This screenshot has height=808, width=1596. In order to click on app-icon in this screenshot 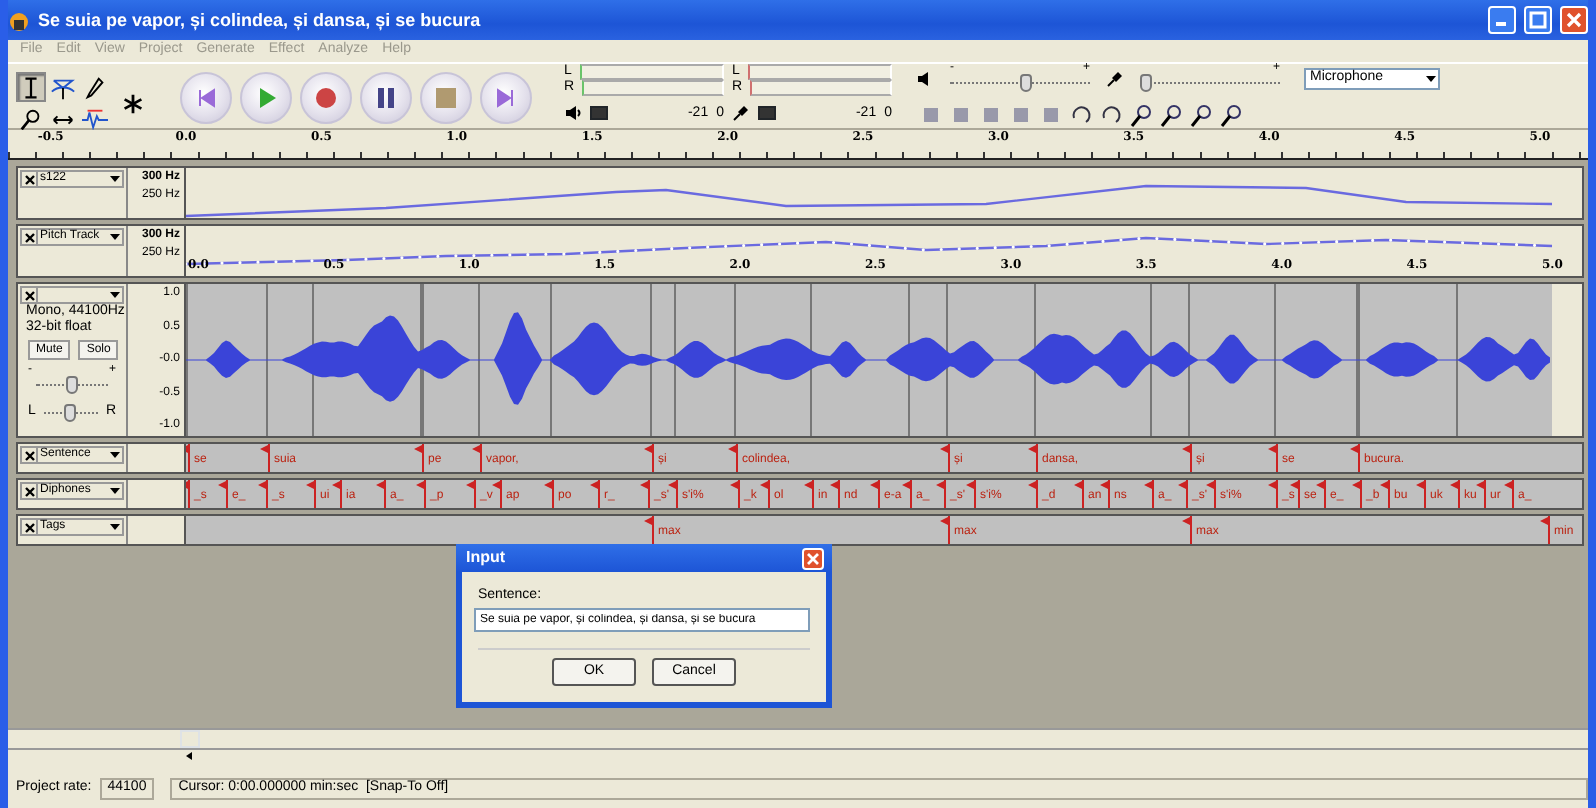, I will do `click(19, 20)`.